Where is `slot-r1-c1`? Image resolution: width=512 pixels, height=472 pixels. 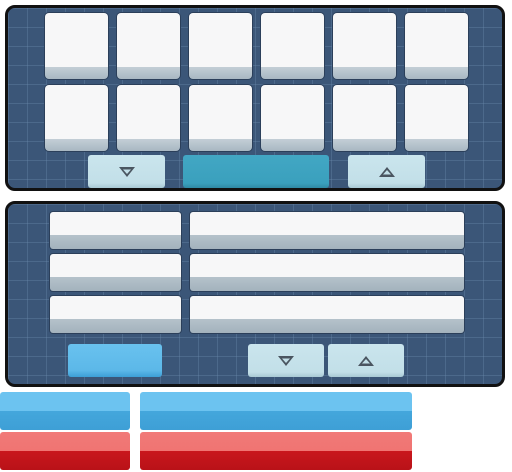 slot-r1-c1 is located at coordinates (76, 46).